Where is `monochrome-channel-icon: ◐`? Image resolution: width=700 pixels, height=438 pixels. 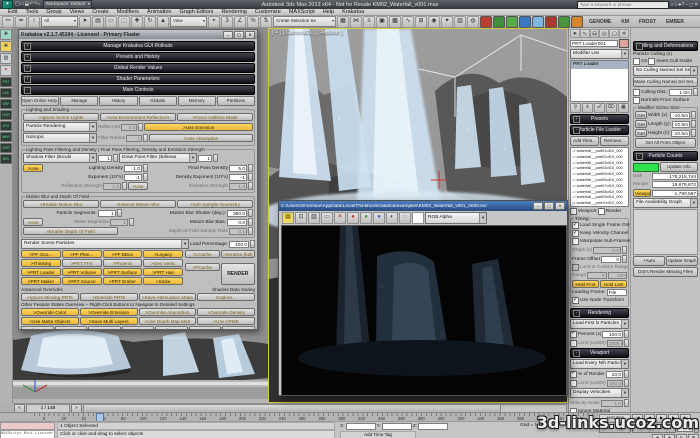 monochrome-channel-icon: ◐ is located at coordinates (392, 217).